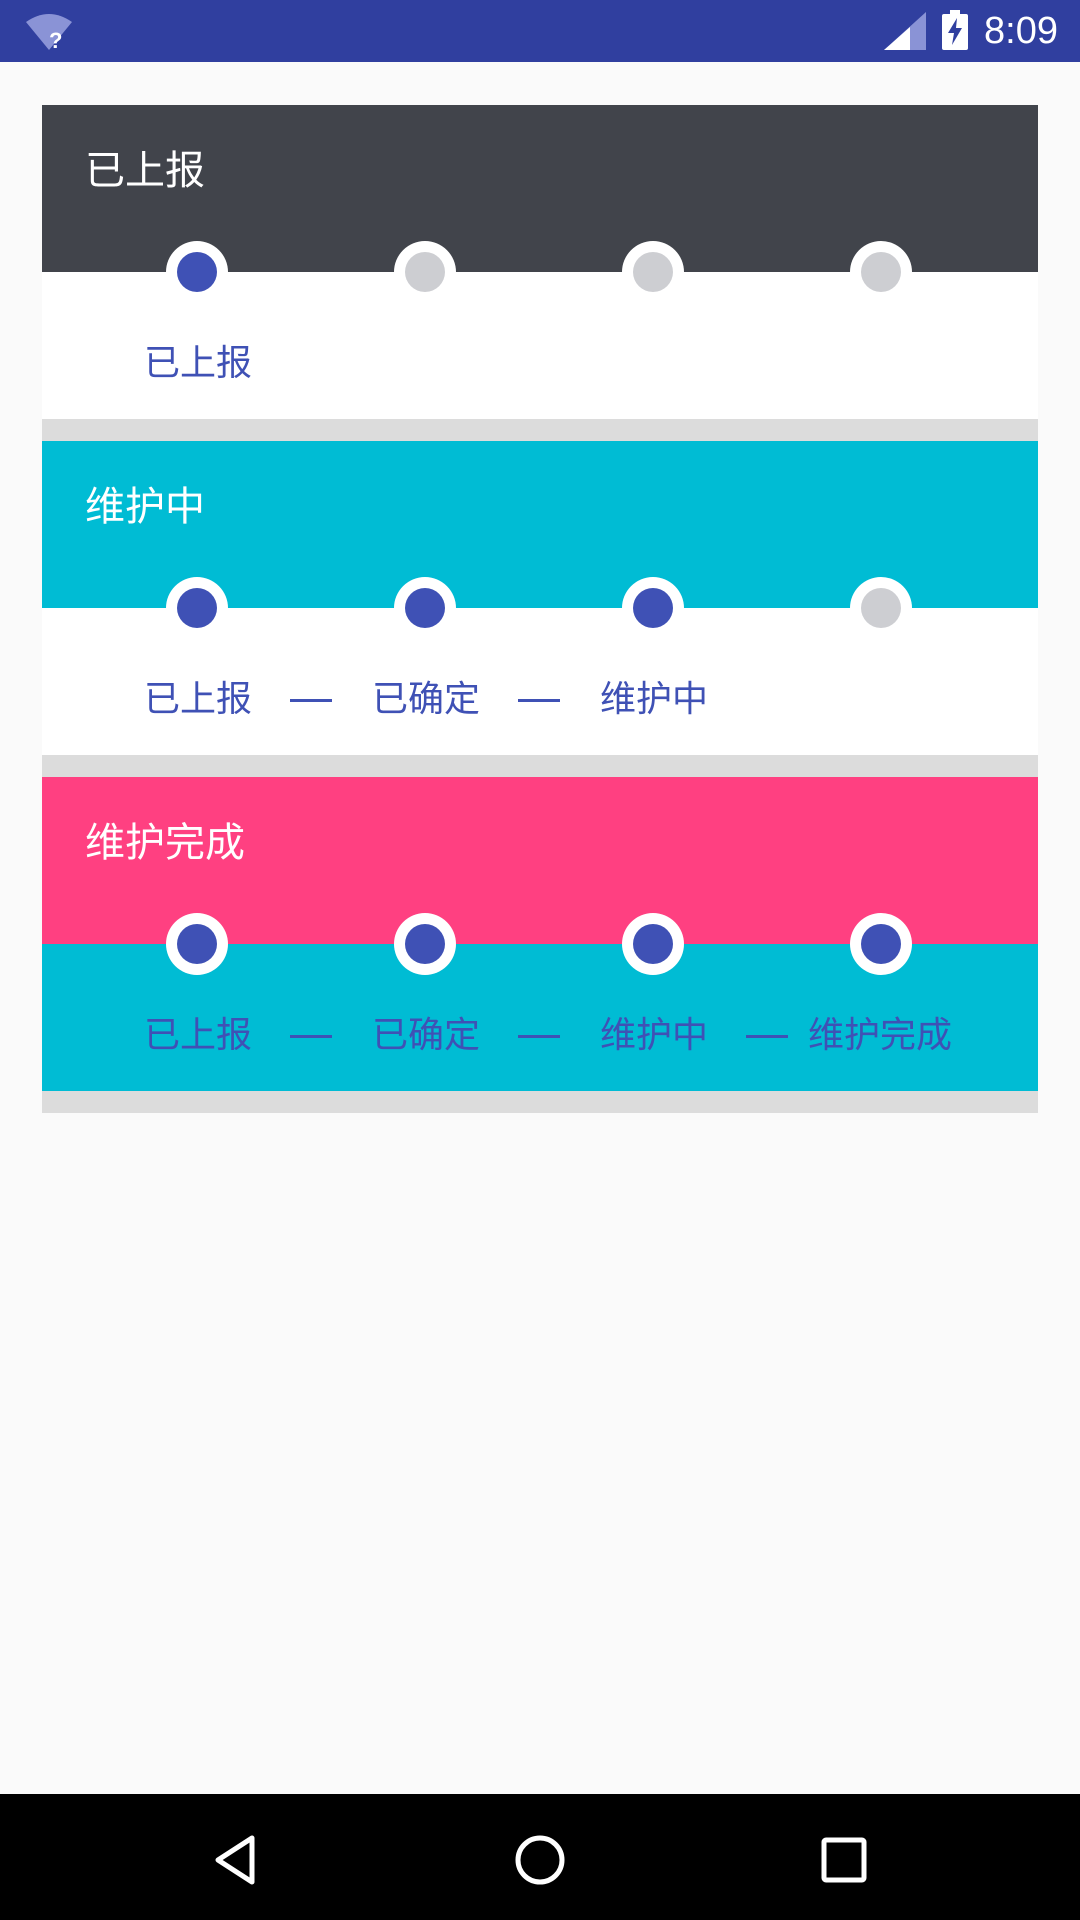 This screenshot has width=1080, height=1920. I want to click on wifi-unknown-icon: ?, so click(49, 33).